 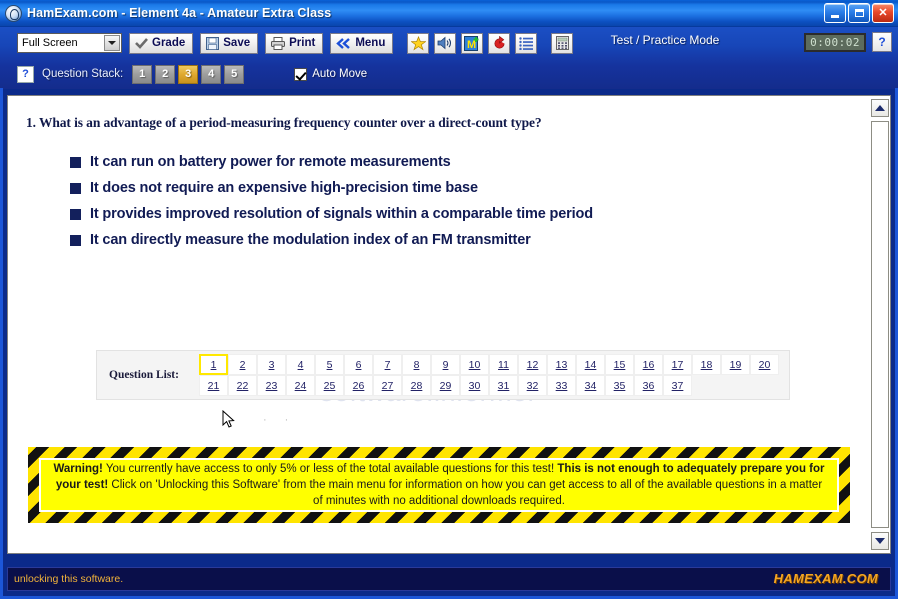 I want to click on question-list-item-15: 15, so click(x=619, y=364).